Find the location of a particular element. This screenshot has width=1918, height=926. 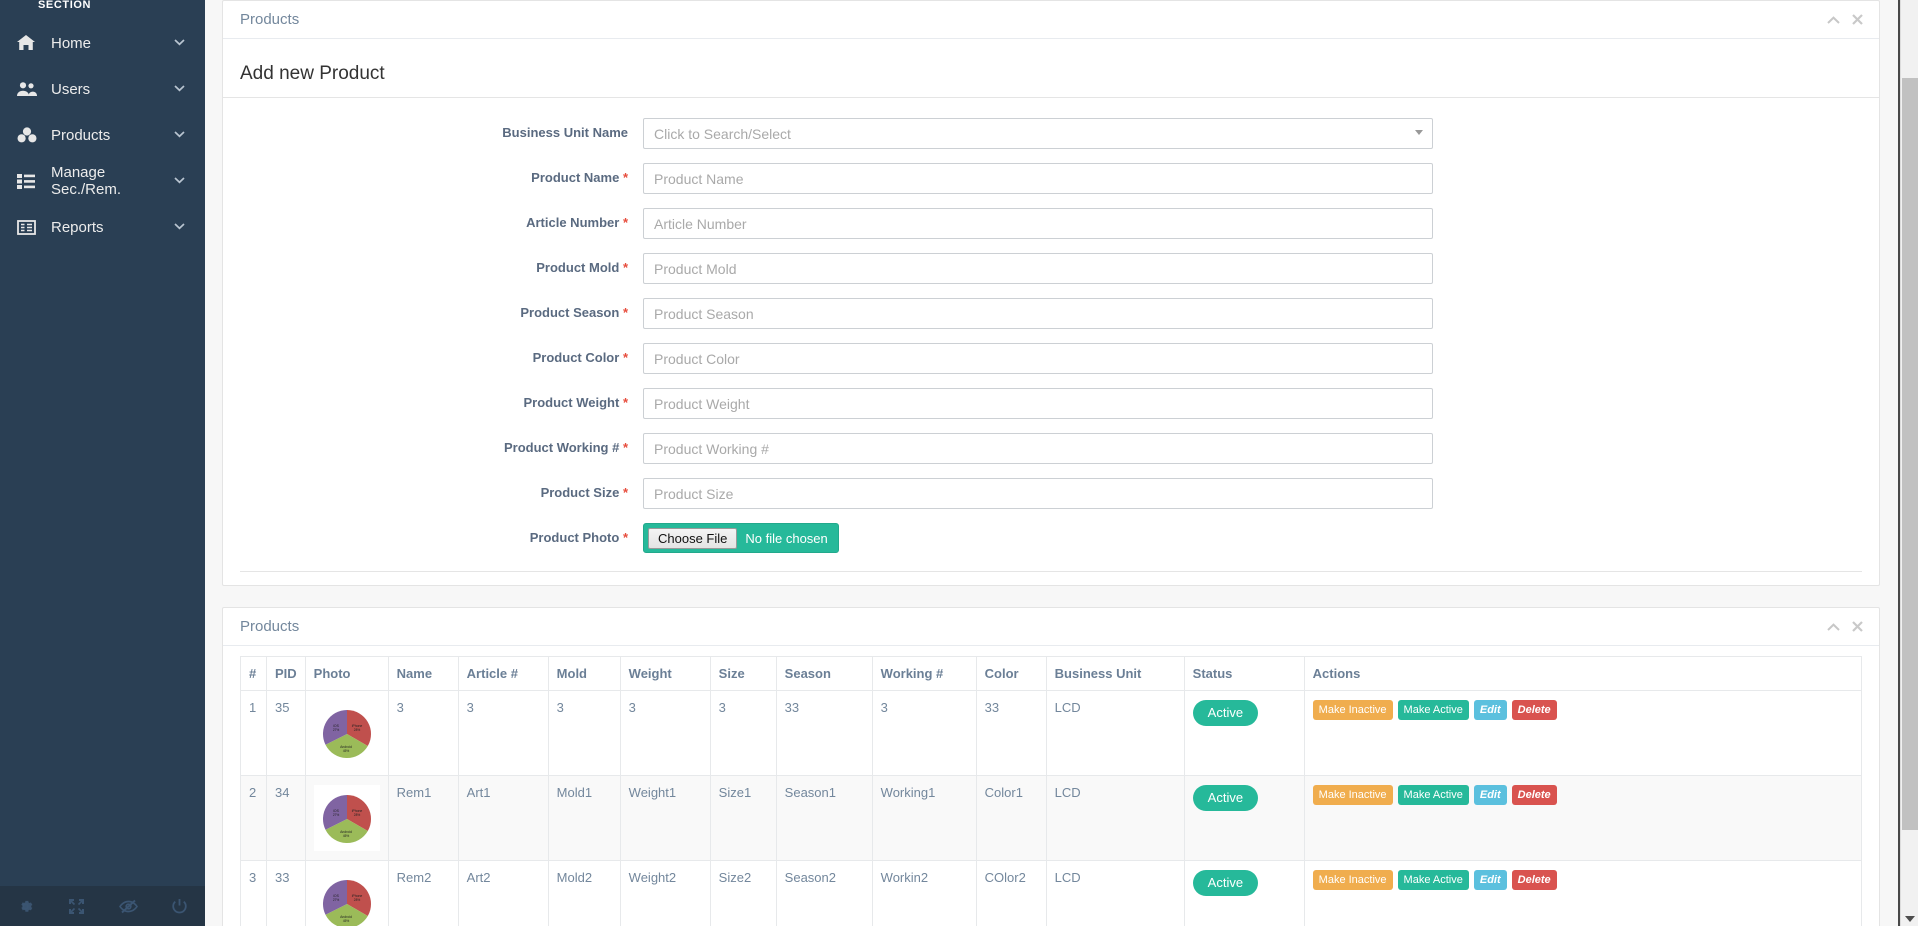

col-header-name: Name is located at coordinates (423, 673).